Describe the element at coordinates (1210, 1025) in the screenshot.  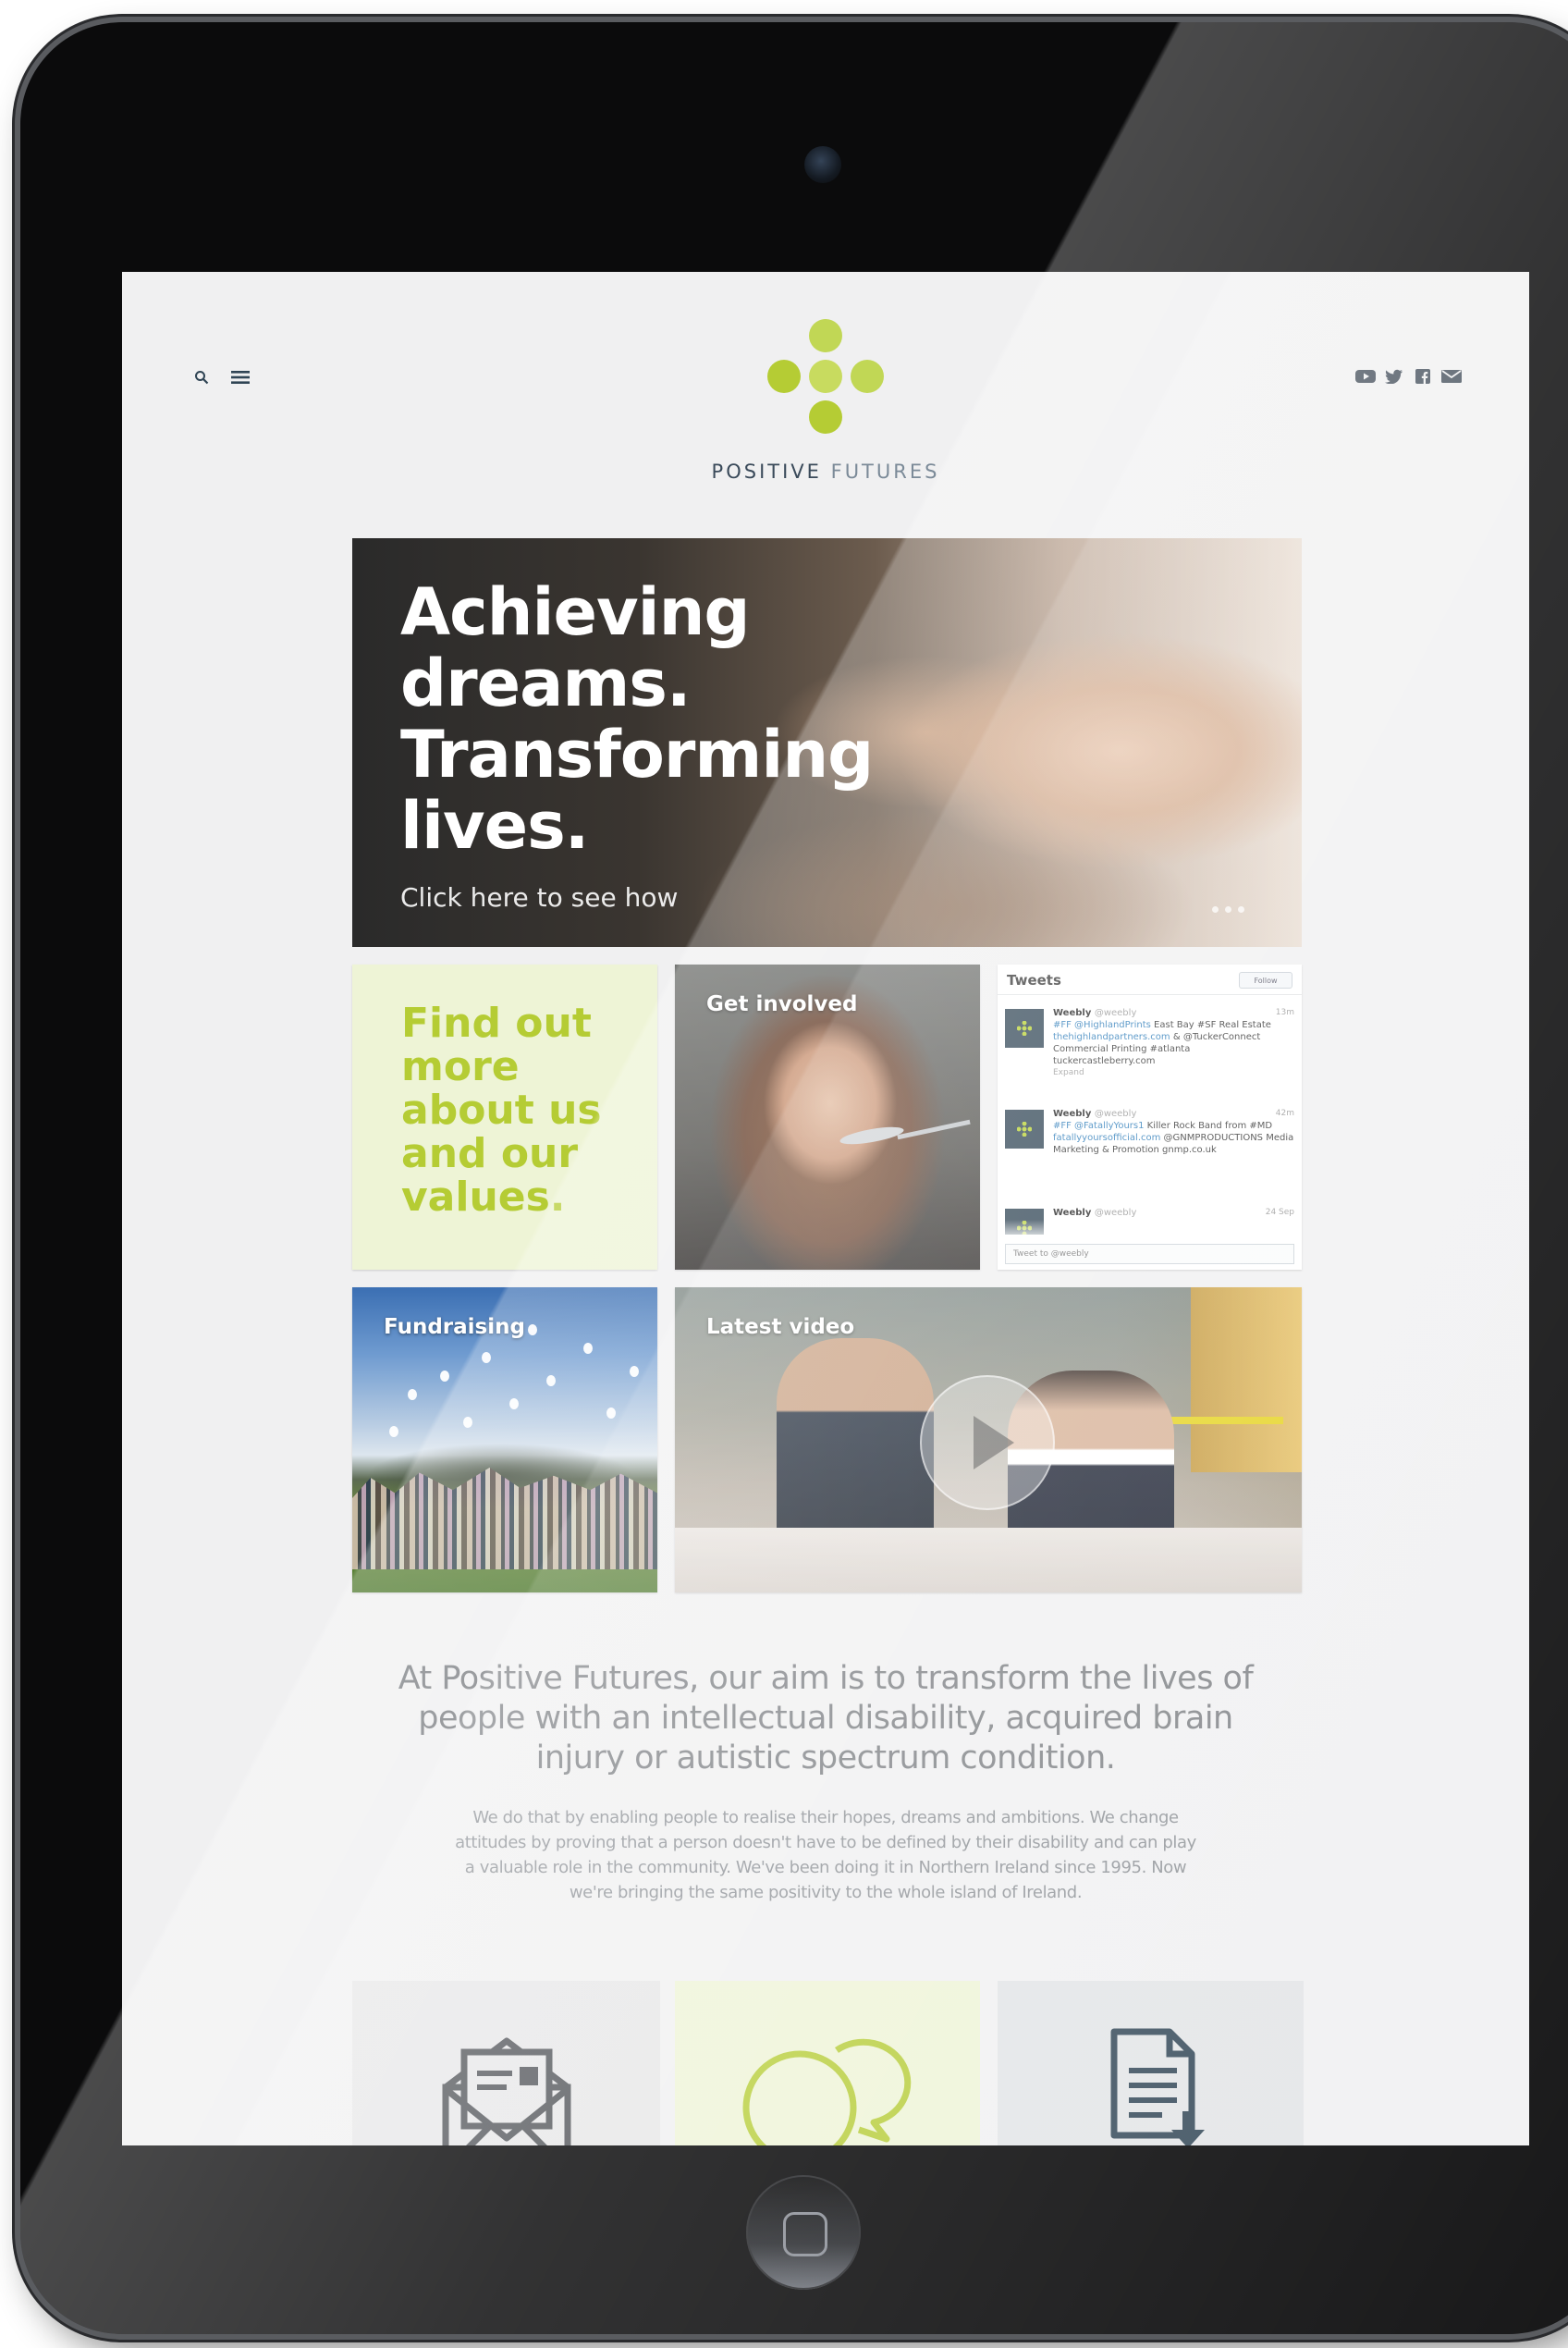
I see `tweet-text: East Bay #SF Real Estate` at that location.